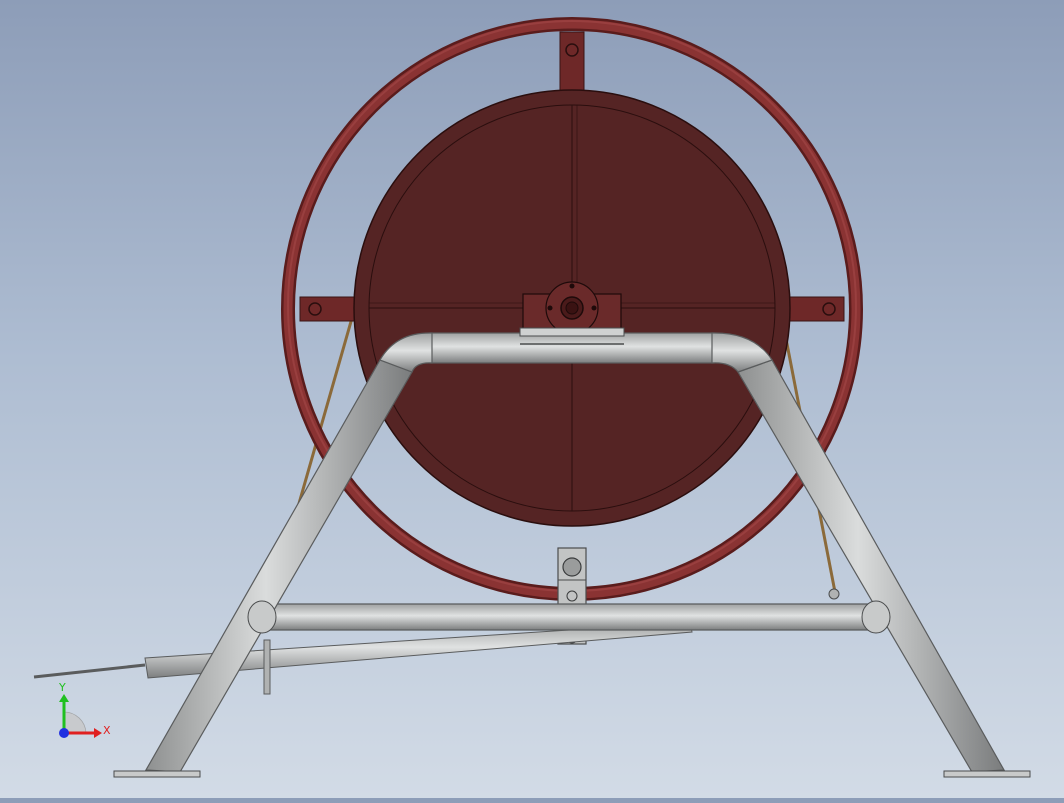 This screenshot has width=1064, height=803. I want to click on x-axis-label: X, so click(107, 730).